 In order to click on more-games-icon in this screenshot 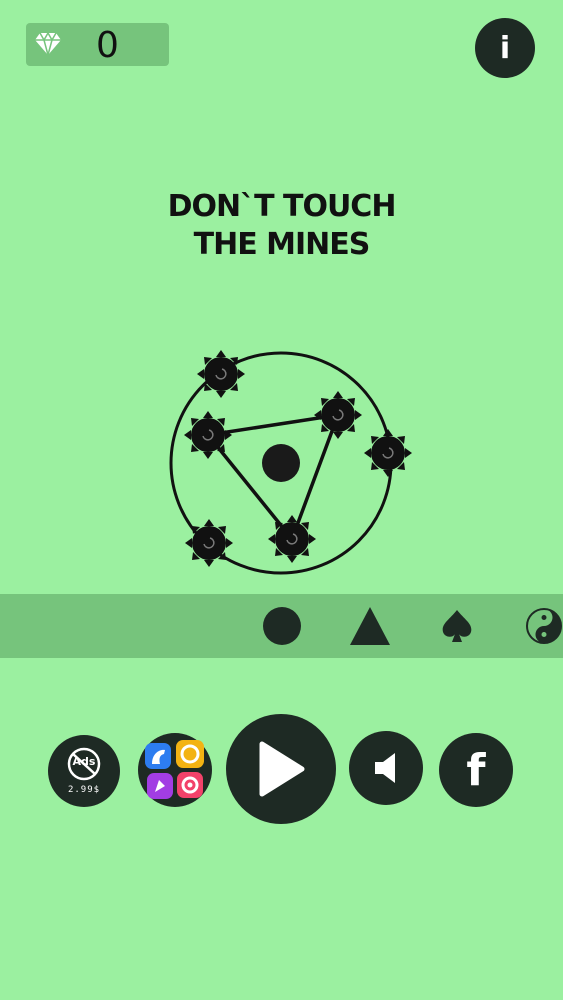, I will do `click(174, 769)`.